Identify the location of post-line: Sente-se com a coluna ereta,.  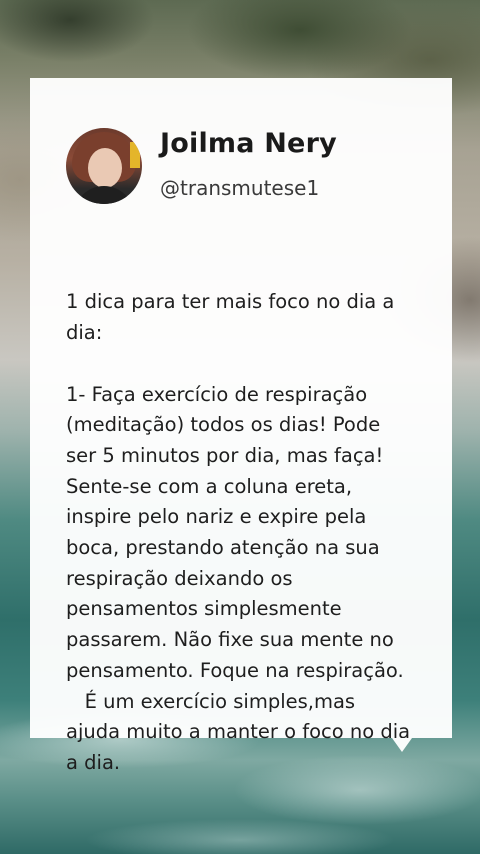
(209, 486).